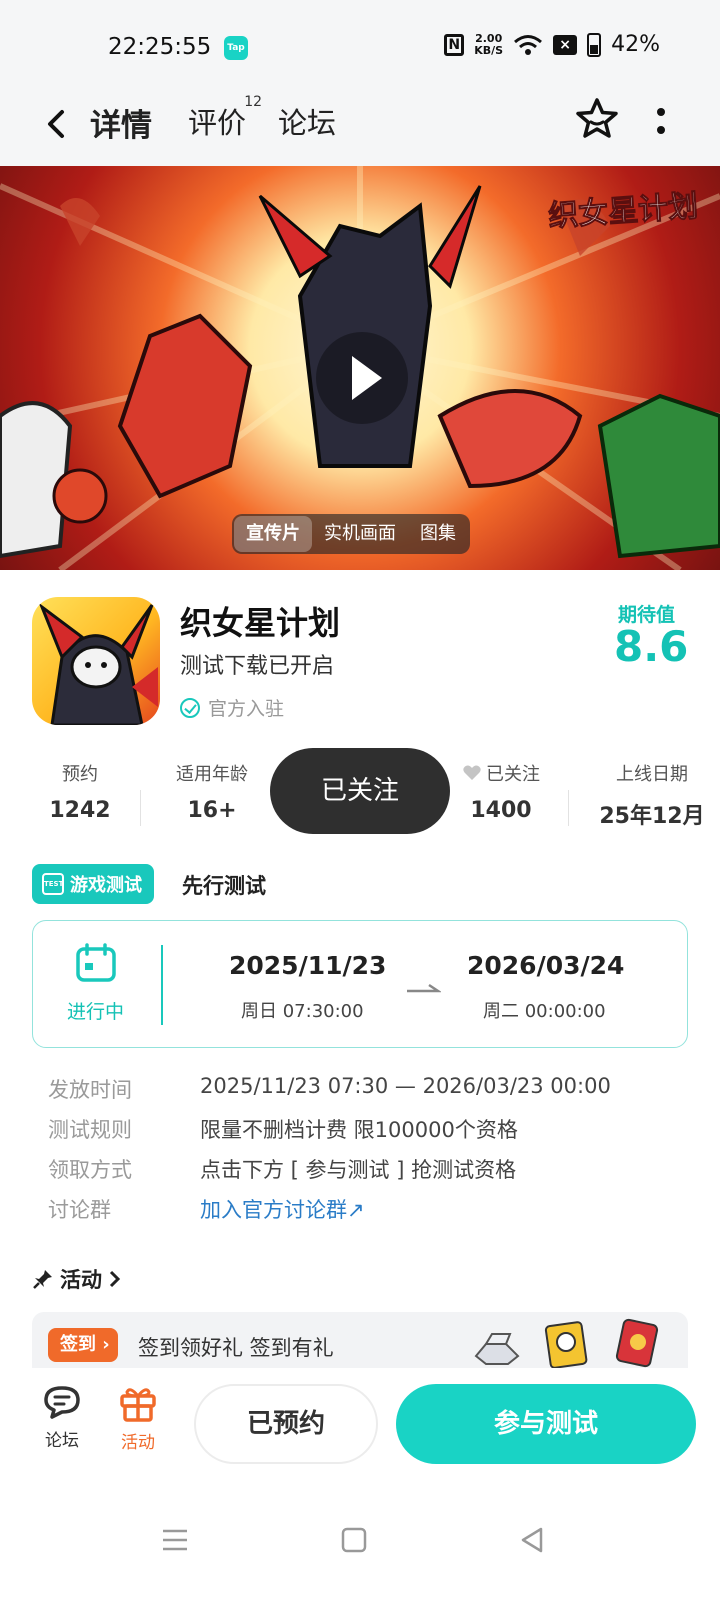  Describe the element at coordinates (362, 378) in the screenshot. I see `play-button` at that location.